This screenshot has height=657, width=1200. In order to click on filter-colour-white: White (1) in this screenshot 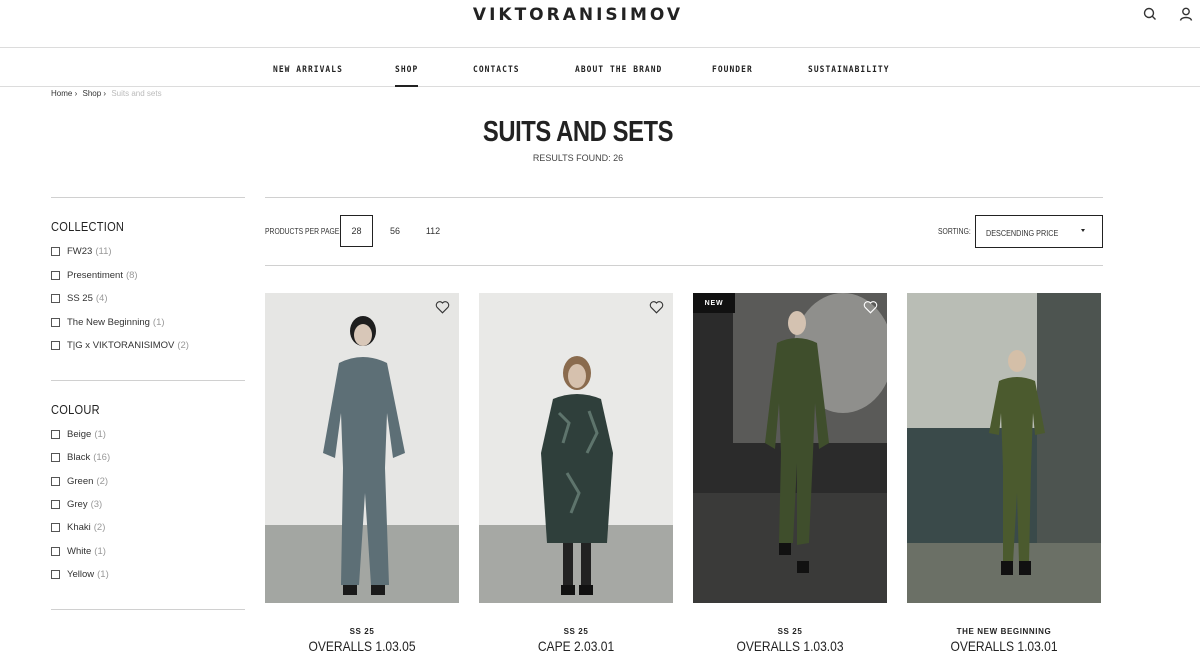, I will do `click(78, 551)`.